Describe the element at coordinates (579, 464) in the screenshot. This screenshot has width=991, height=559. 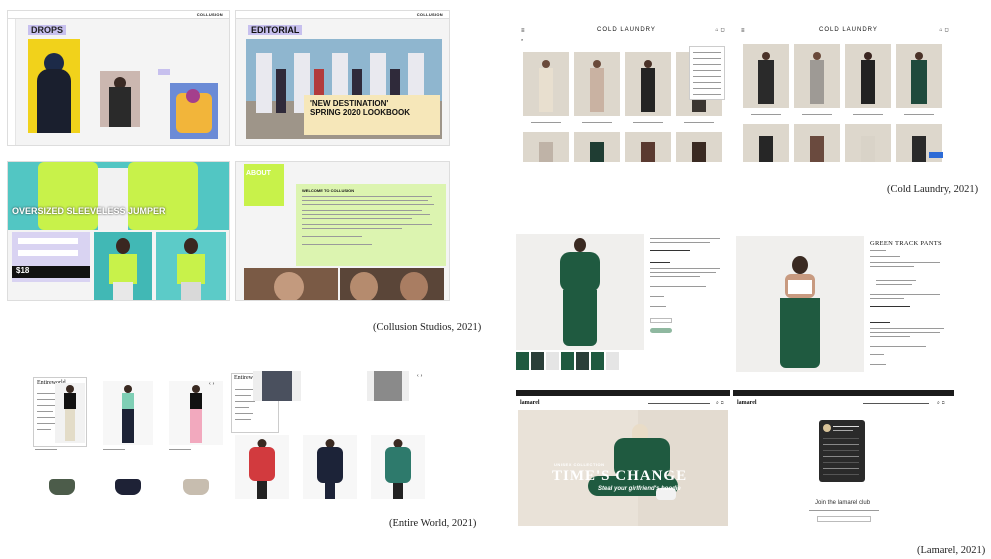
I see `hero-eyebrow: UNISEX COLLECTION` at that location.